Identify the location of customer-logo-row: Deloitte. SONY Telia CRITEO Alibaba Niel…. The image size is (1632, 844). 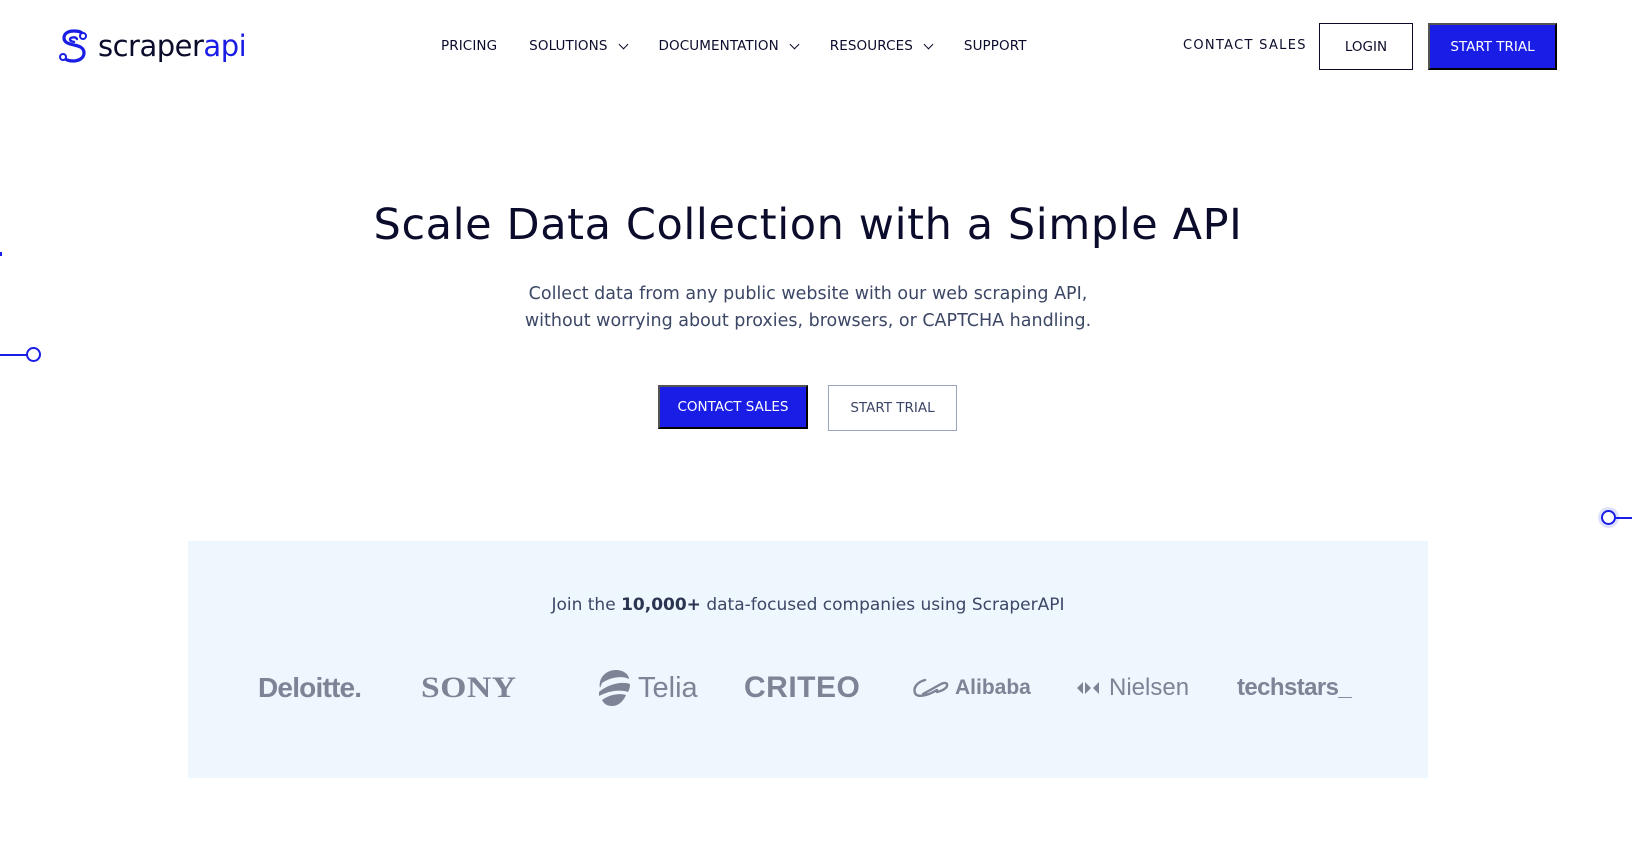
(808, 688).